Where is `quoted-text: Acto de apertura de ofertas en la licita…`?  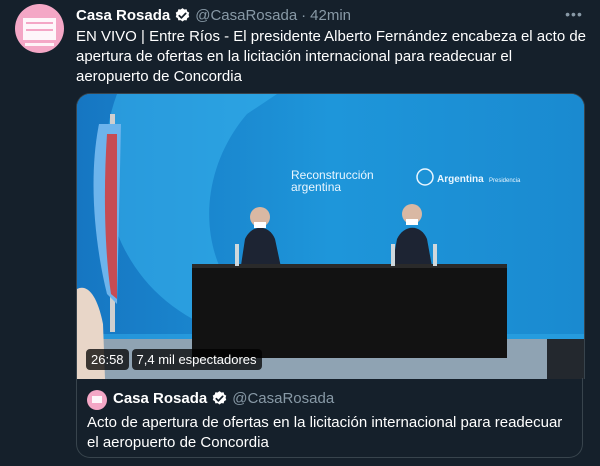 quoted-text: Acto de apertura de ofertas en la licita… is located at coordinates (325, 432).